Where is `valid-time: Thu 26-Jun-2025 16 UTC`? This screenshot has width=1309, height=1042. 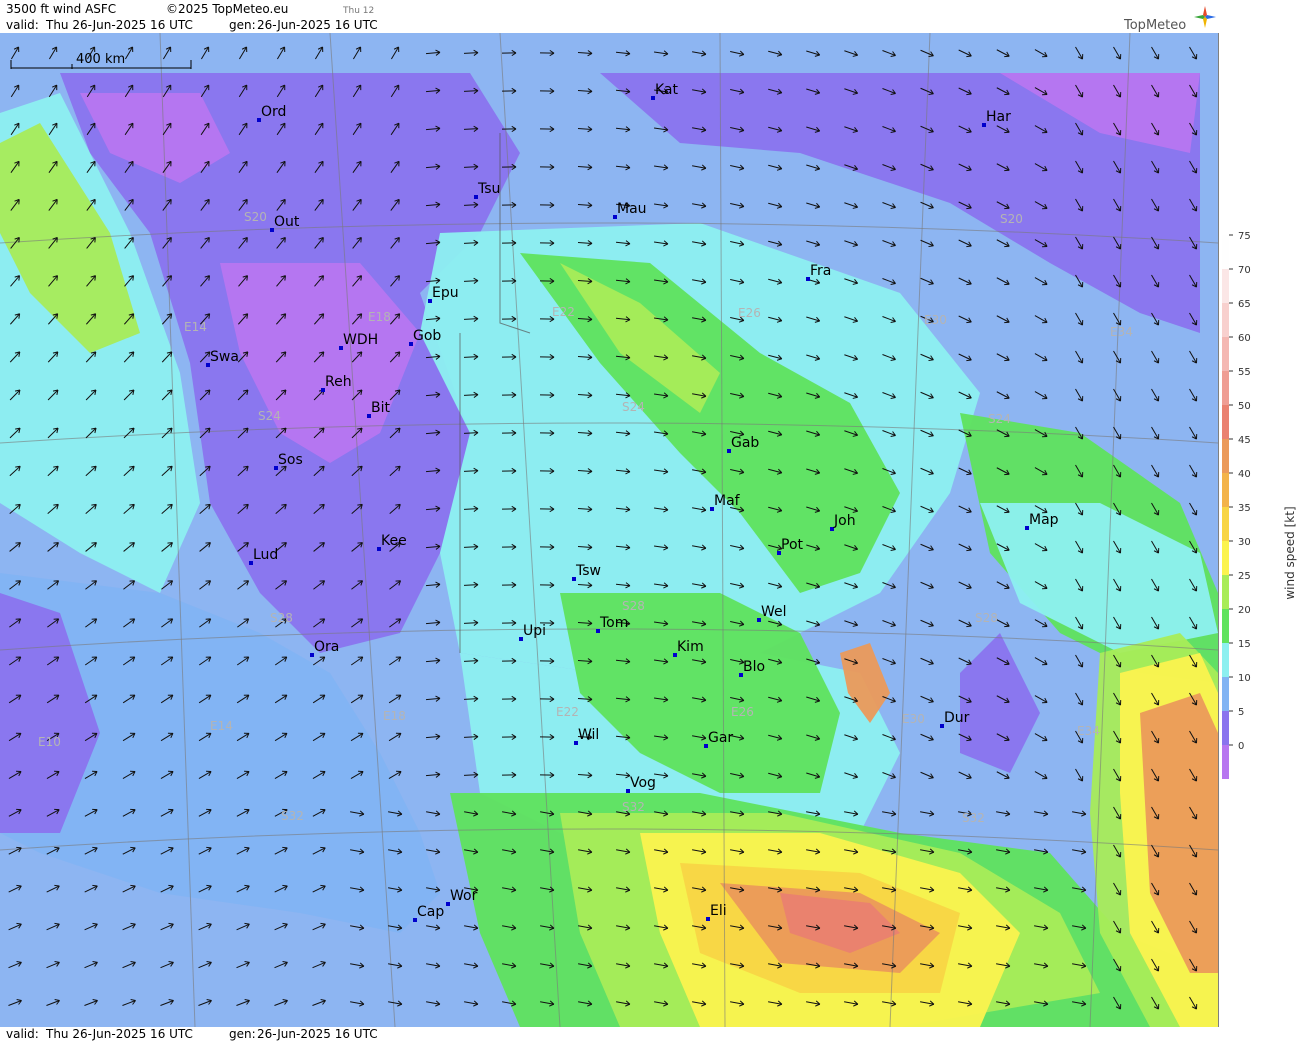 valid-time: Thu 26-Jun-2025 16 UTC is located at coordinates (119, 25).